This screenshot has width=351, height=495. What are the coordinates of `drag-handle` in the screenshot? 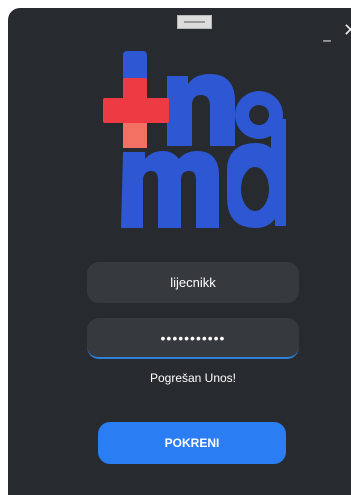 It's located at (194, 22).